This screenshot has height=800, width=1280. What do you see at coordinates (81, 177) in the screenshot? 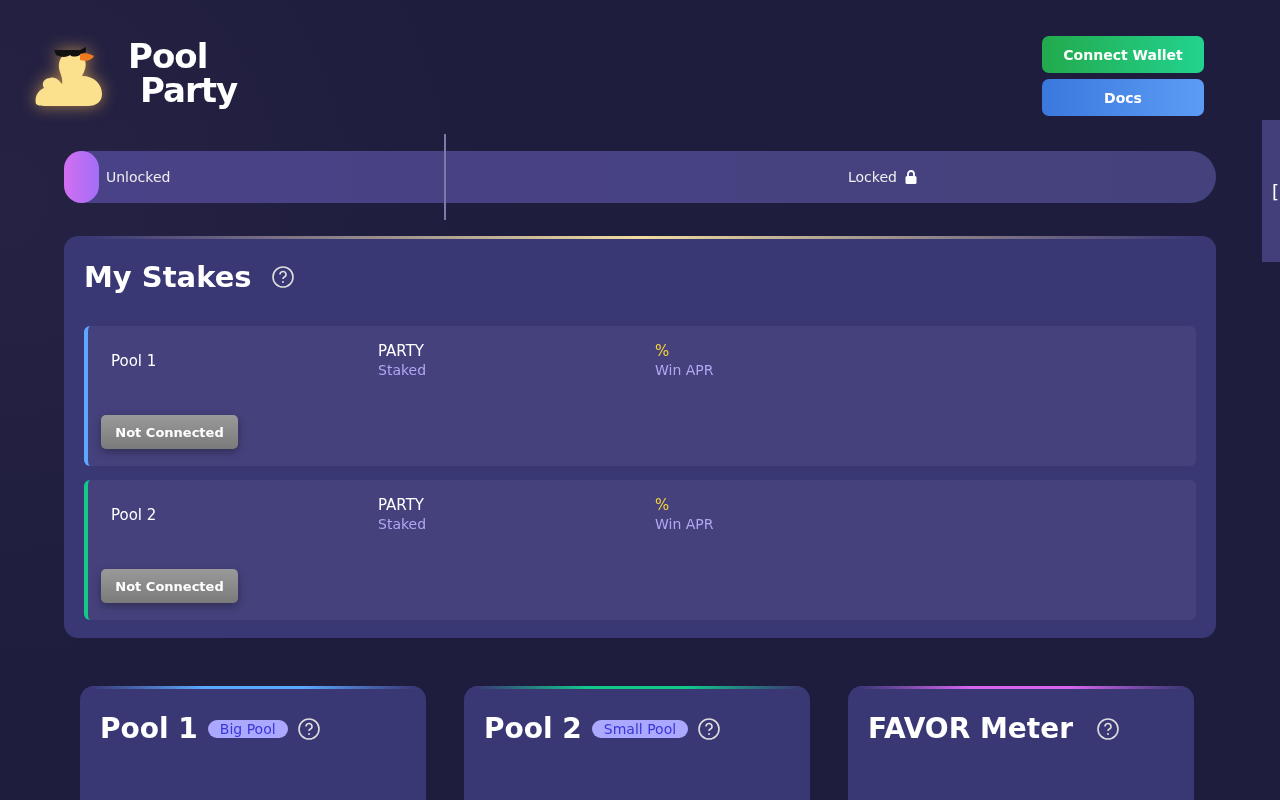
I see `slider-thumb` at bounding box center [81, 177].